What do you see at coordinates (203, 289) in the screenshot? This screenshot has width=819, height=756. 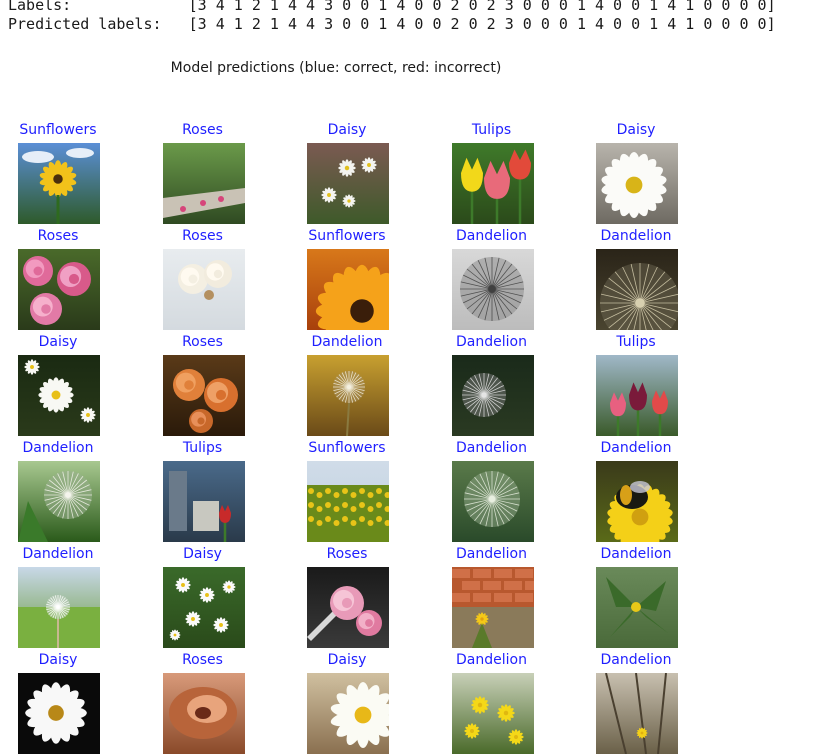 I see `white-roses-photo` at bounding box center [203, 289].